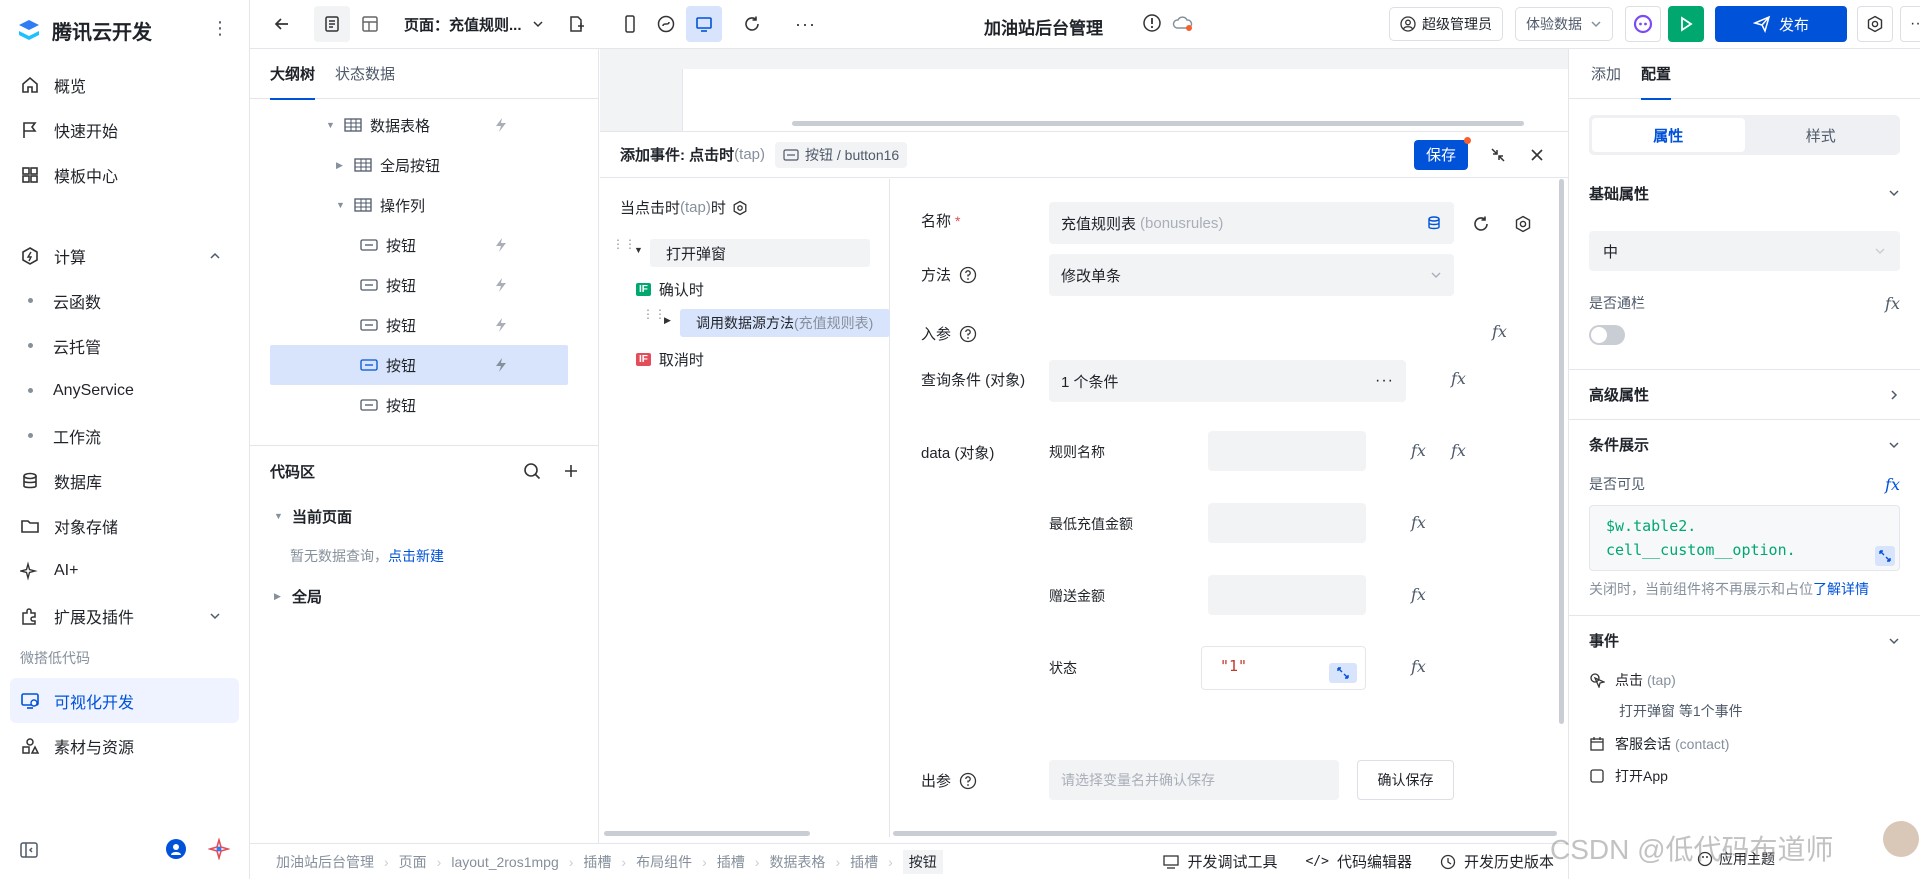 This screenshot has width=1920, height=879. I want to click on tree-node-action-column: ▼ 操作列, so click(424, 205).